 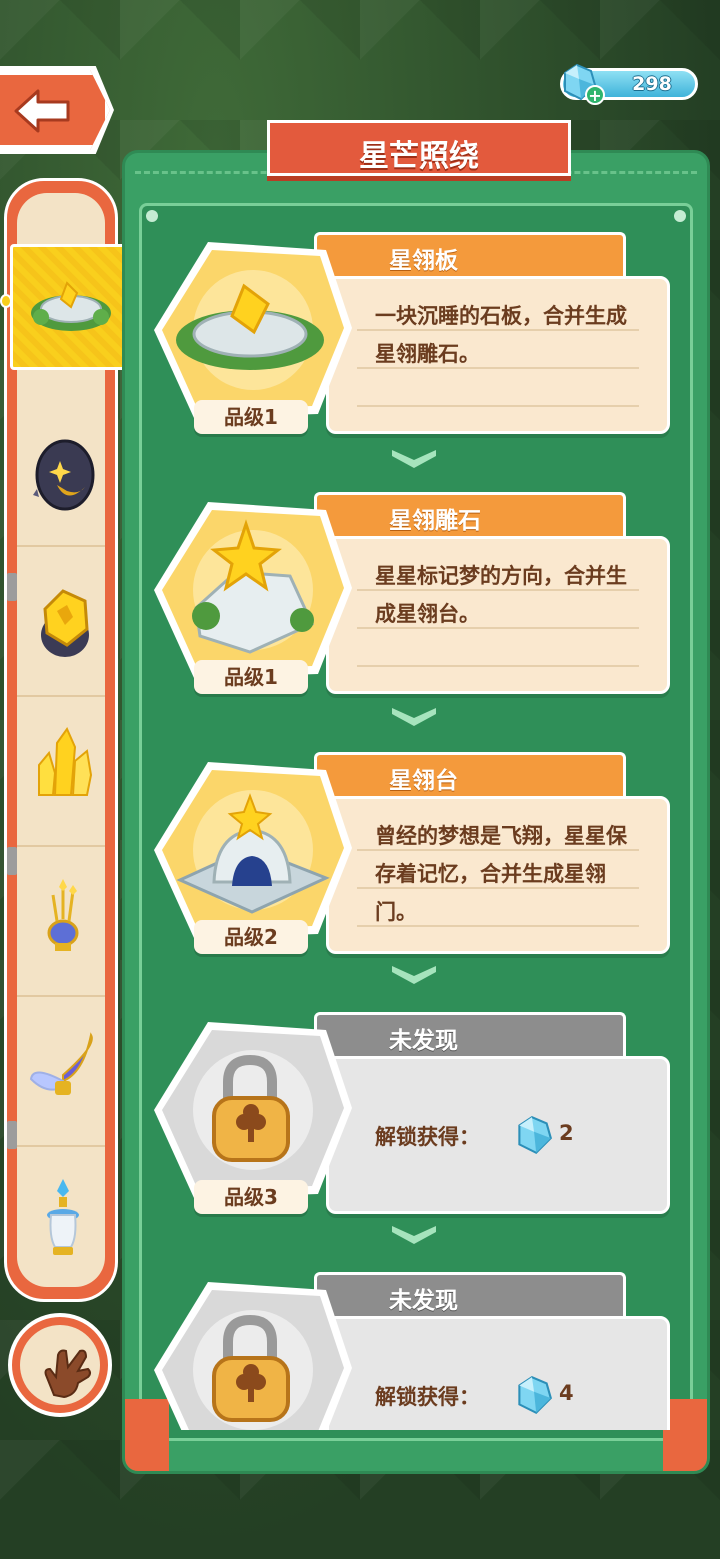 I want to click on back-button, so click(x=55, y=110).